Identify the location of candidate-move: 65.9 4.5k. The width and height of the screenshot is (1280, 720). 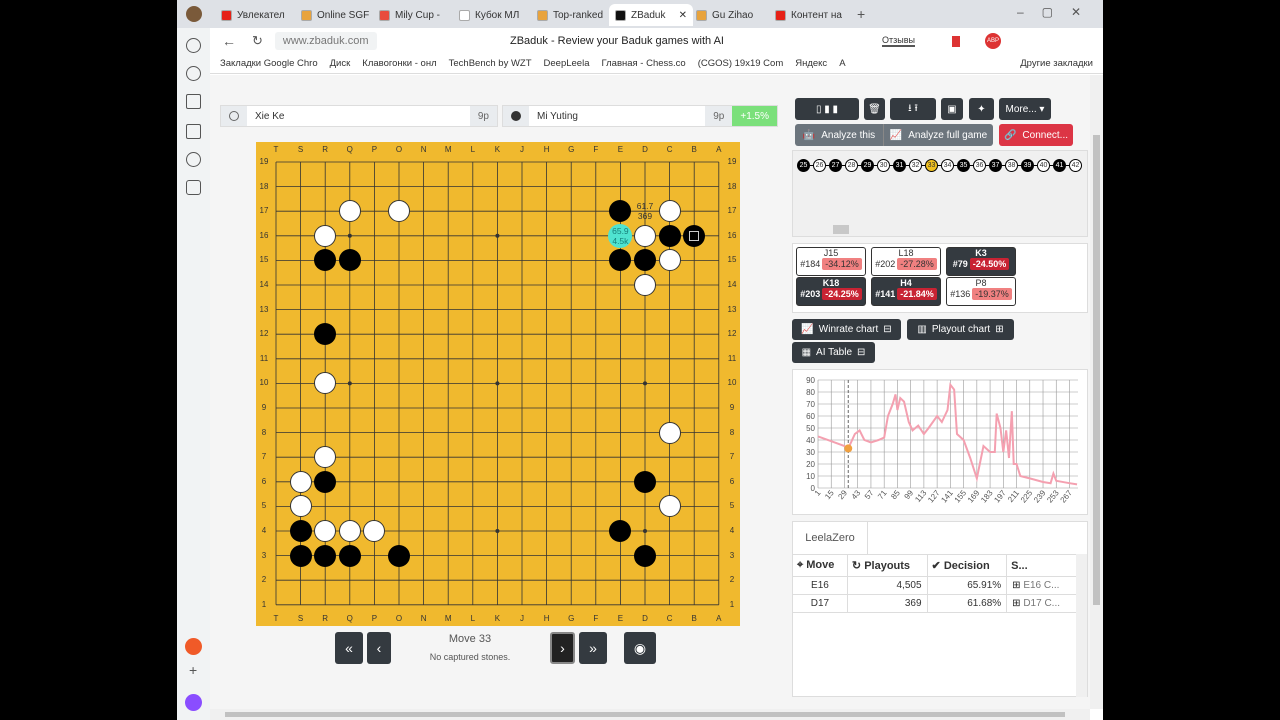
(620, 235).